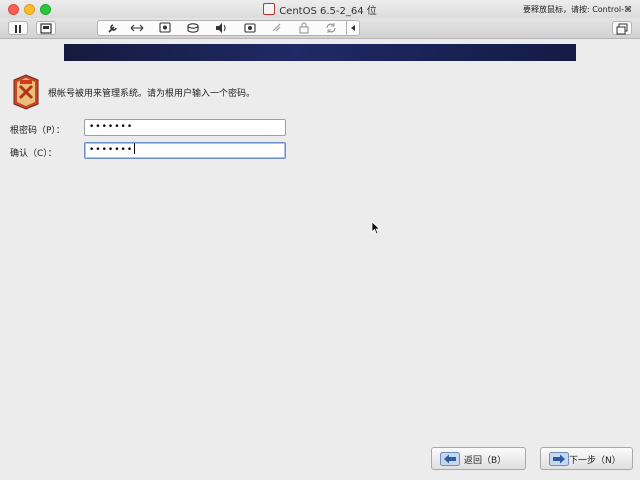  I want to click on back-button-label: 返回（B）, so click(485, 461).